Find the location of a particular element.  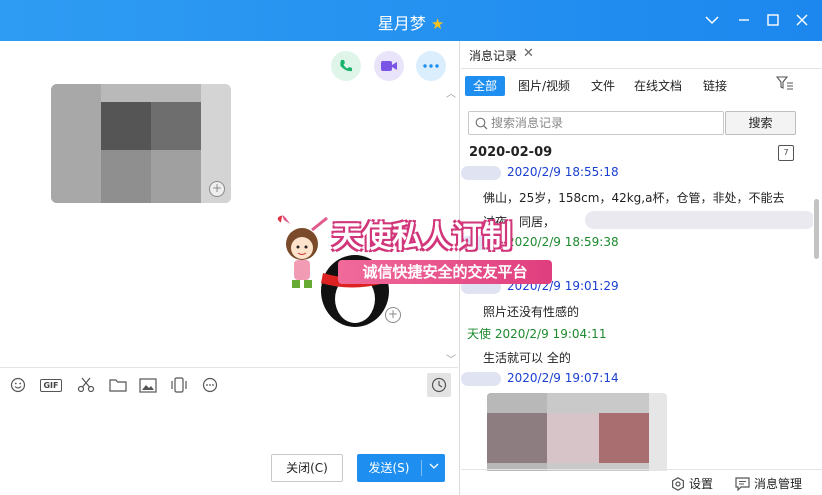

send-options-chevron-icon is located at coordinates (433, 468).